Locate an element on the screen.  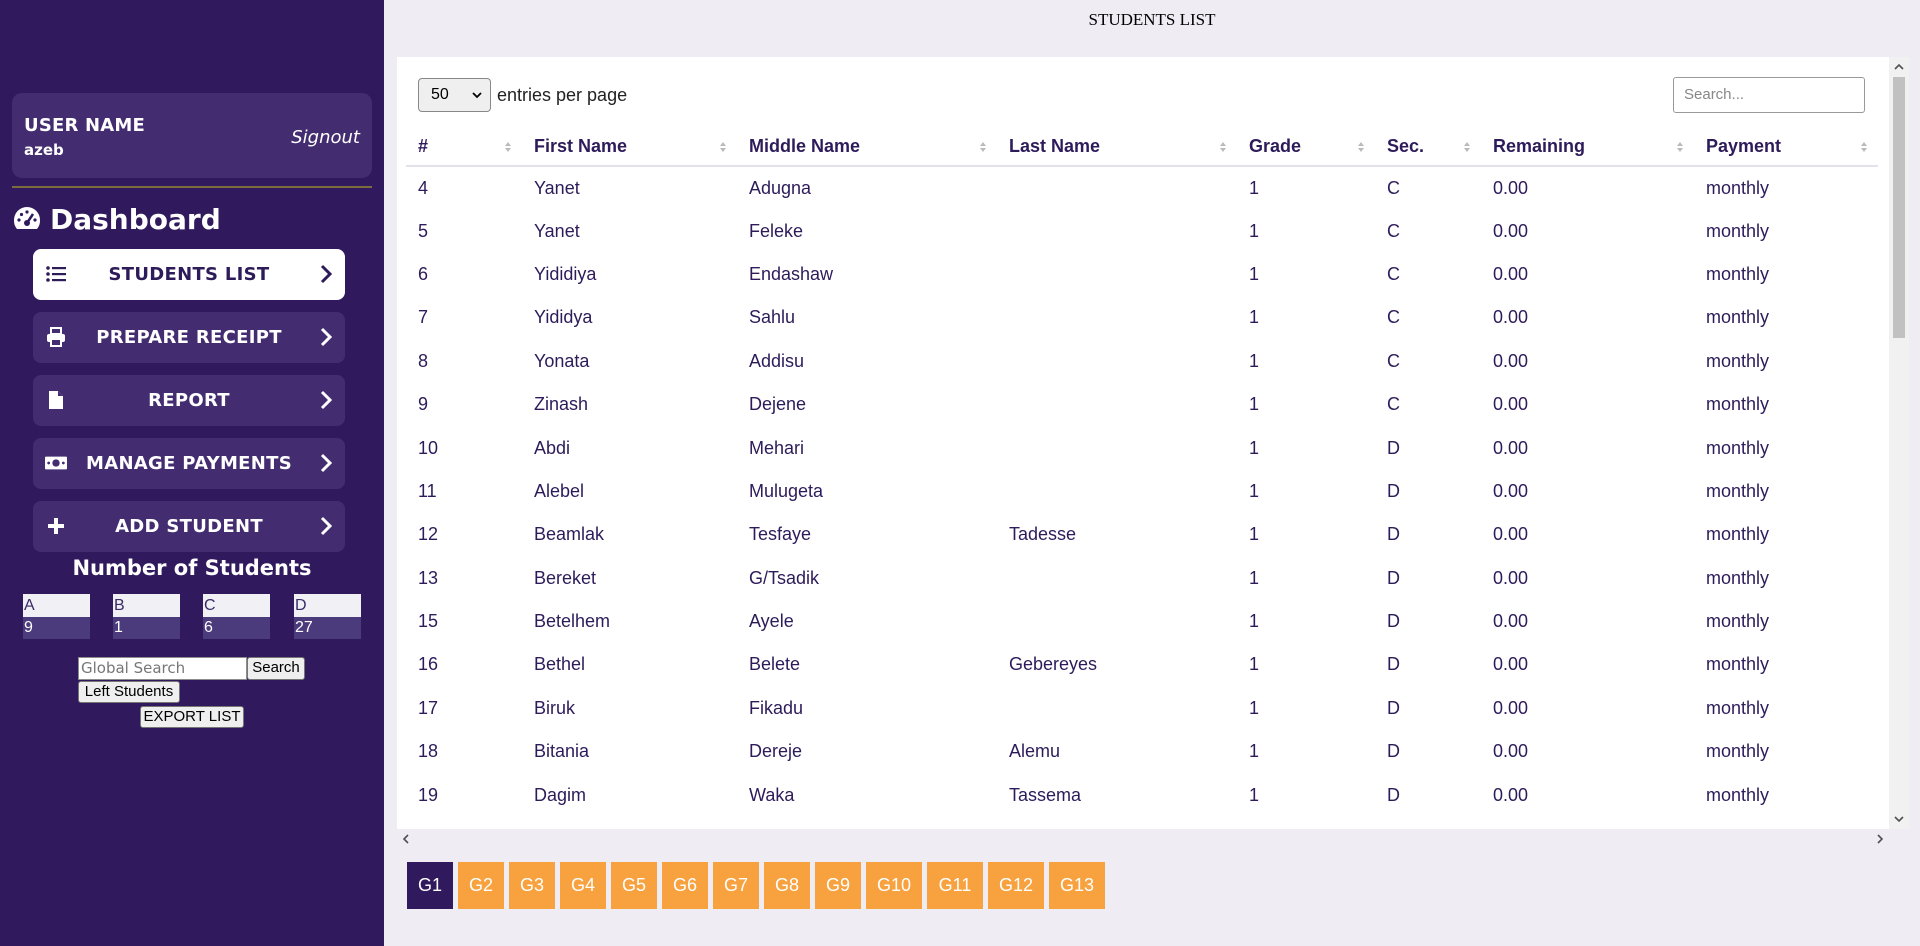
table-row: 12 Beamlak Tesfaye Tadesse 1 D 0.00 monthly is located at coordinates (1142, 534).